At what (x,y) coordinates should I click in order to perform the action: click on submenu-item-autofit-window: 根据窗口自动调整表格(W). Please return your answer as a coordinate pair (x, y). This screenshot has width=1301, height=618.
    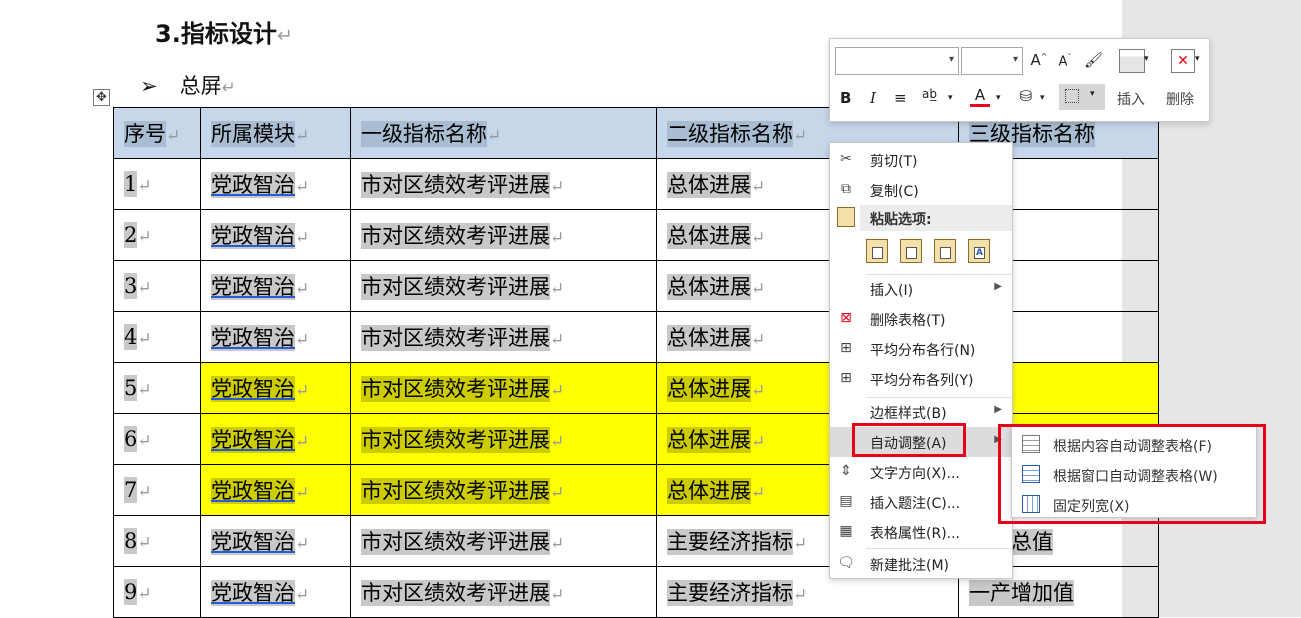
    Looking at the image, I should click on (1134, 474).